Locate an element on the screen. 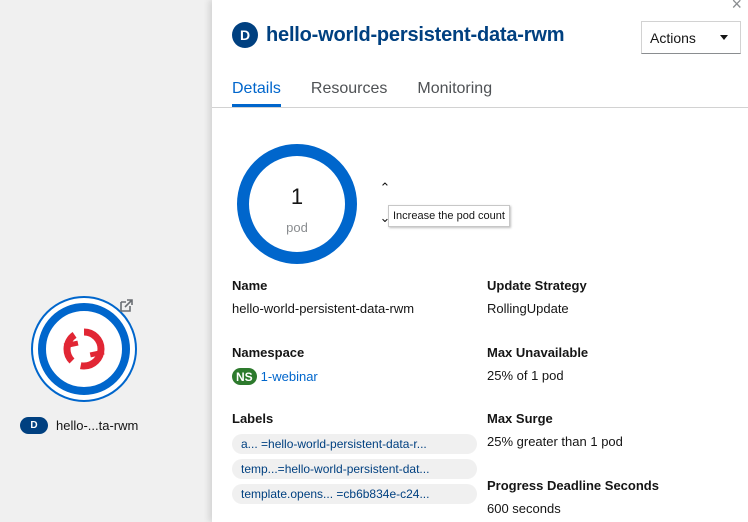 Image resolution: width=748 pixels, height=522 pixels. caret-down-icon is located at coordinates (724, 37).